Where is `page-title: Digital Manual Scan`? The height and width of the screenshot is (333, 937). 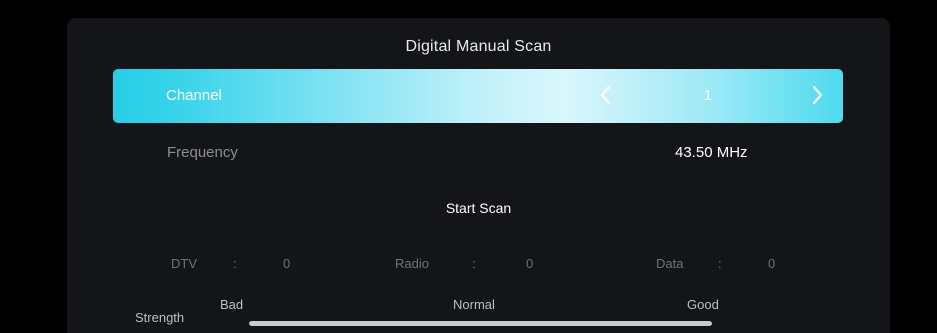
page-title: Digital Manual Scan is located at coordinates (478, 46).